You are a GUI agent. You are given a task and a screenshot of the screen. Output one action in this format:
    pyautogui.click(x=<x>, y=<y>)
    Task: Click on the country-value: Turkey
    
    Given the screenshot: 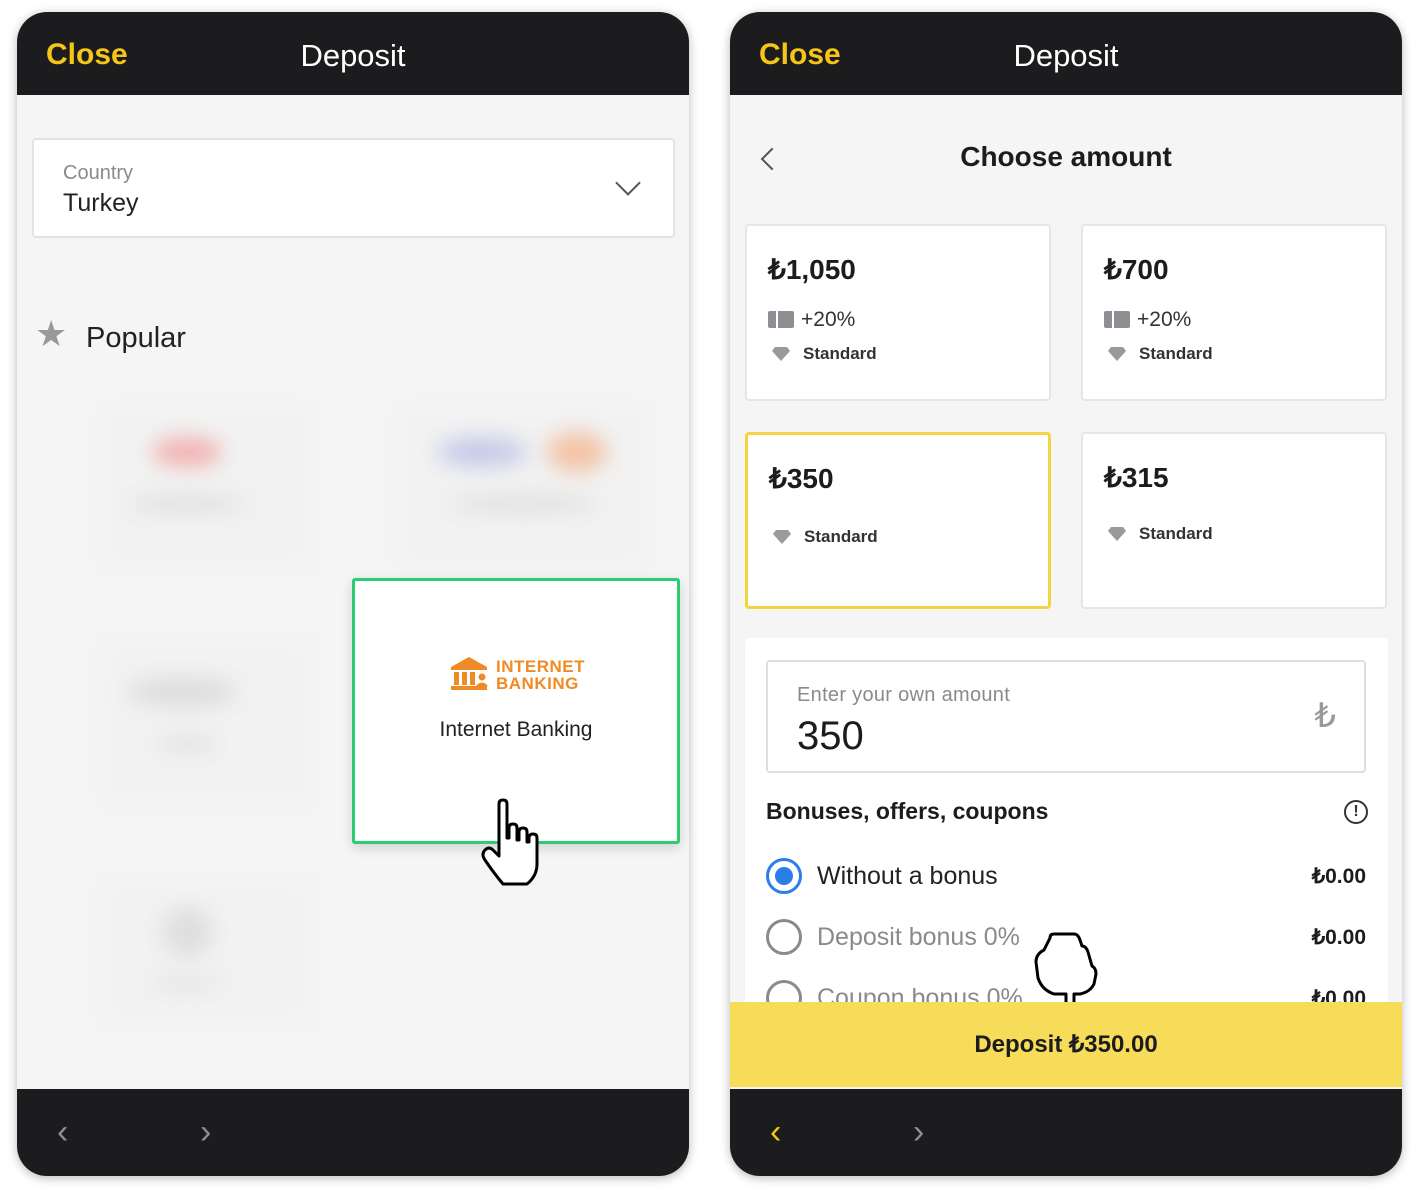 What is the action you would take?
    pyautogui.click(x=101, y=203)
    